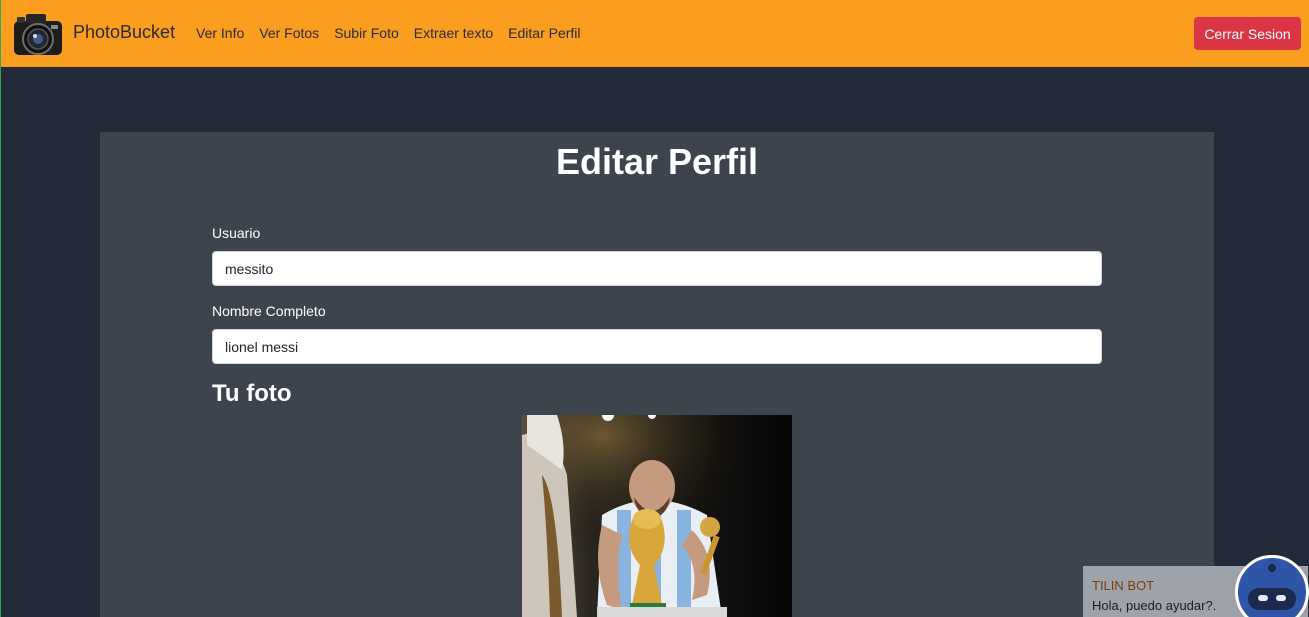  Describe the element at coordinates (657, 161) in the screenshot. I see `page-title: Editar Perfil` at that location.